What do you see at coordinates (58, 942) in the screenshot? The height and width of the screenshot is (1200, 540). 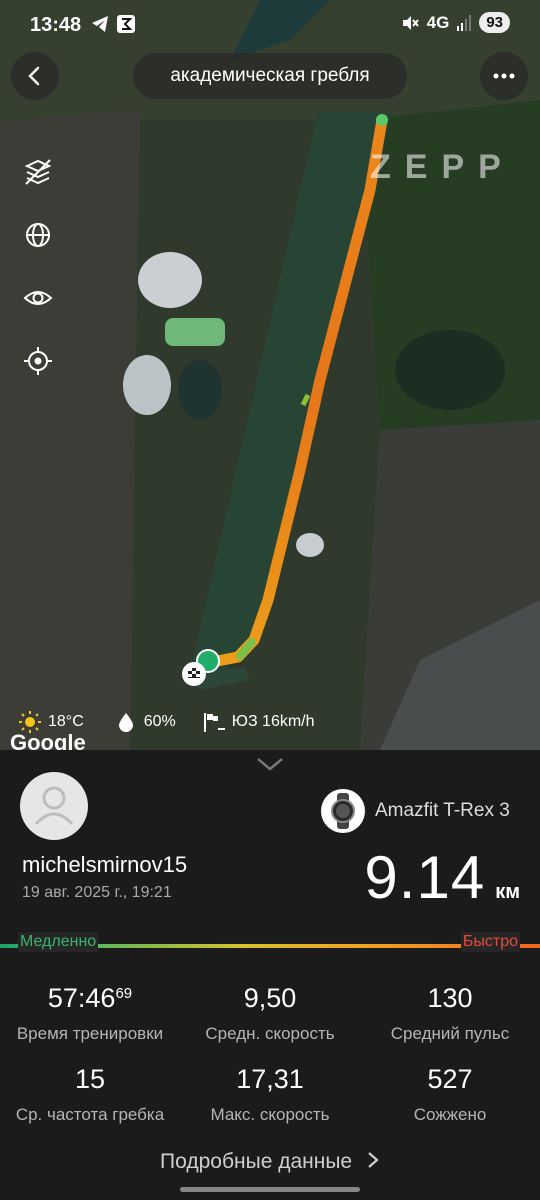 I see `speed-slow-label: Медленно` at bounding box center [58, 942].